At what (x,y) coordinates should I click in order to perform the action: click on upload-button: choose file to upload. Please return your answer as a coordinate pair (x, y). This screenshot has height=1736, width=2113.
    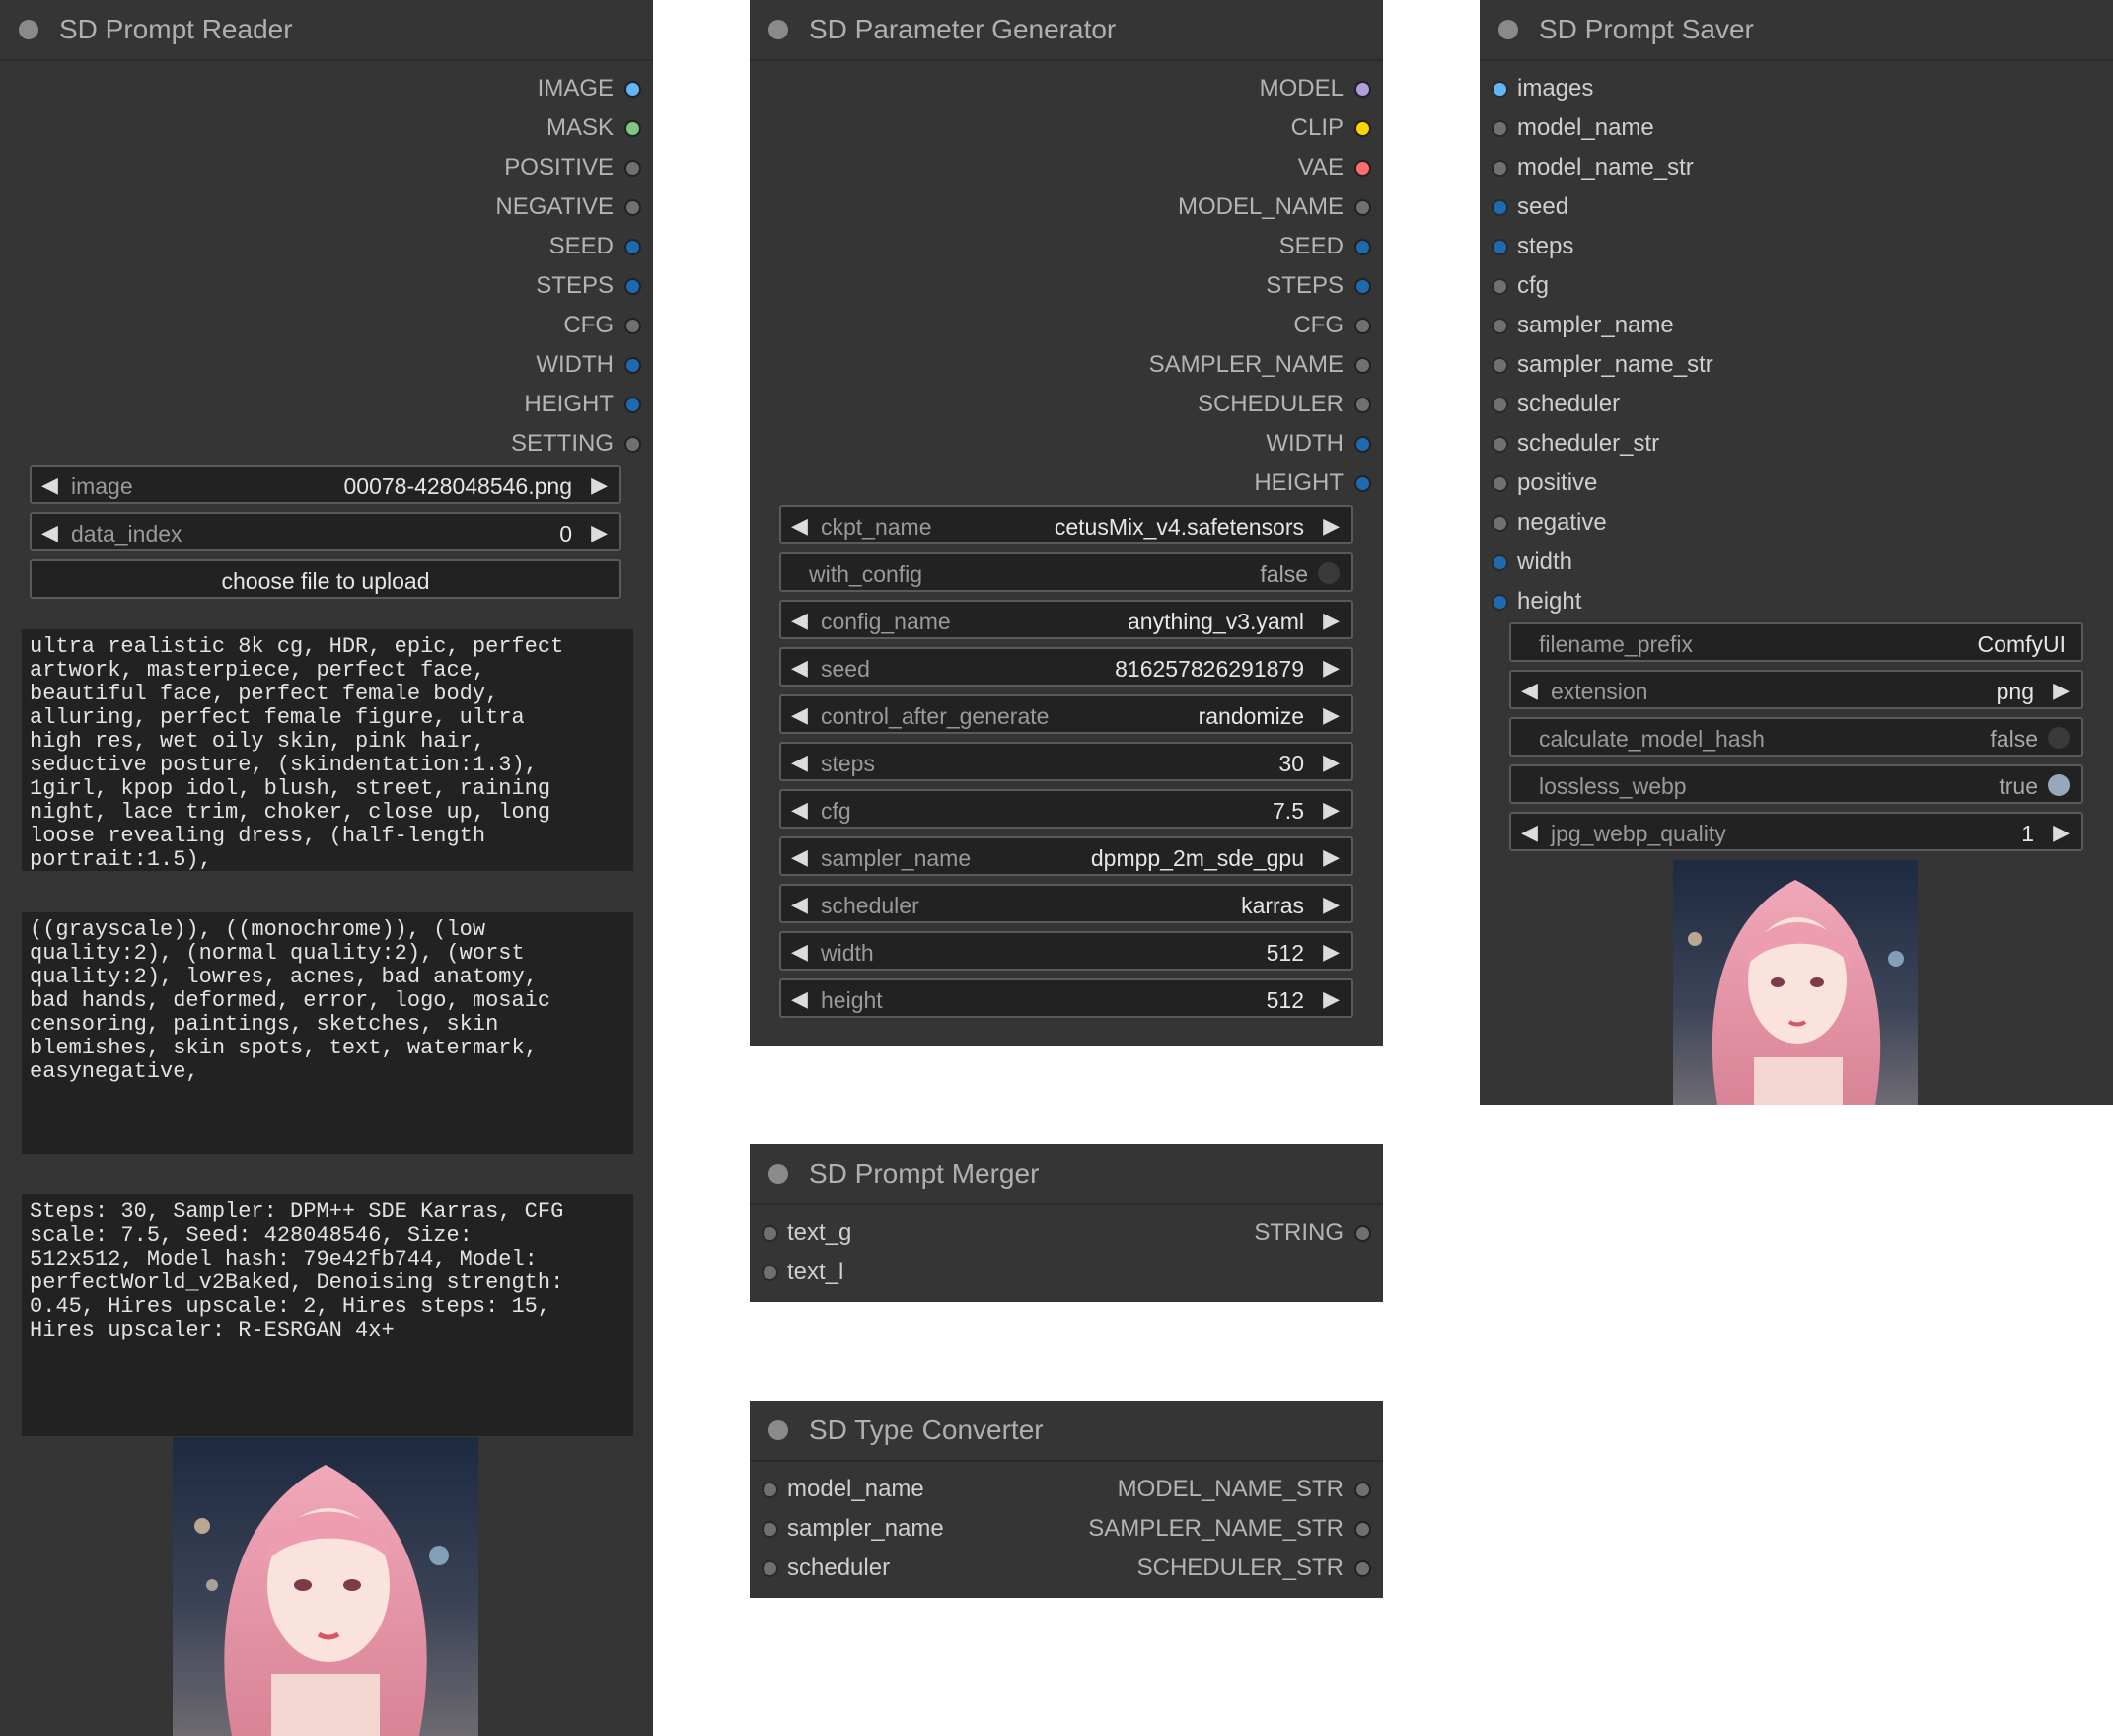
    Looking at the image, I should click on (326, 579).